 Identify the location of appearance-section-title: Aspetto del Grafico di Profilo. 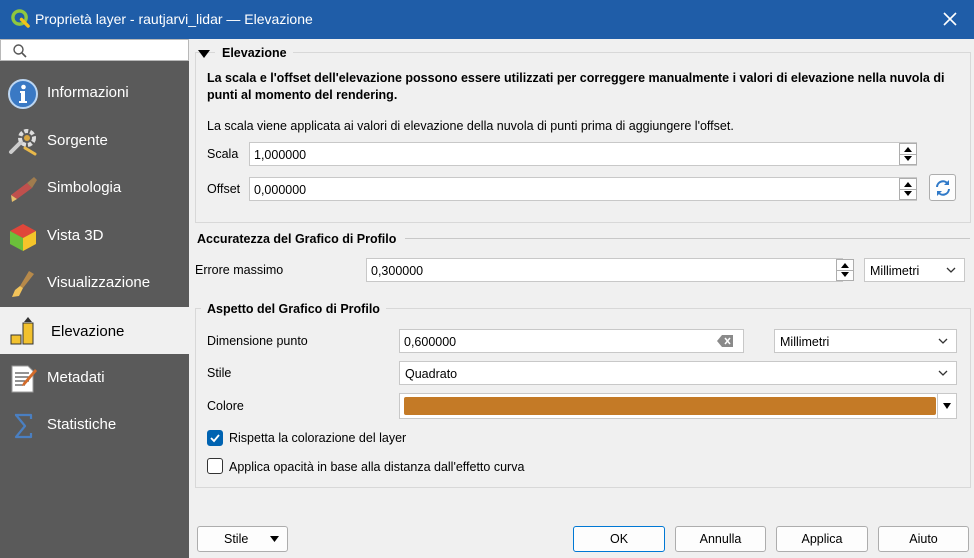
(293, 309).